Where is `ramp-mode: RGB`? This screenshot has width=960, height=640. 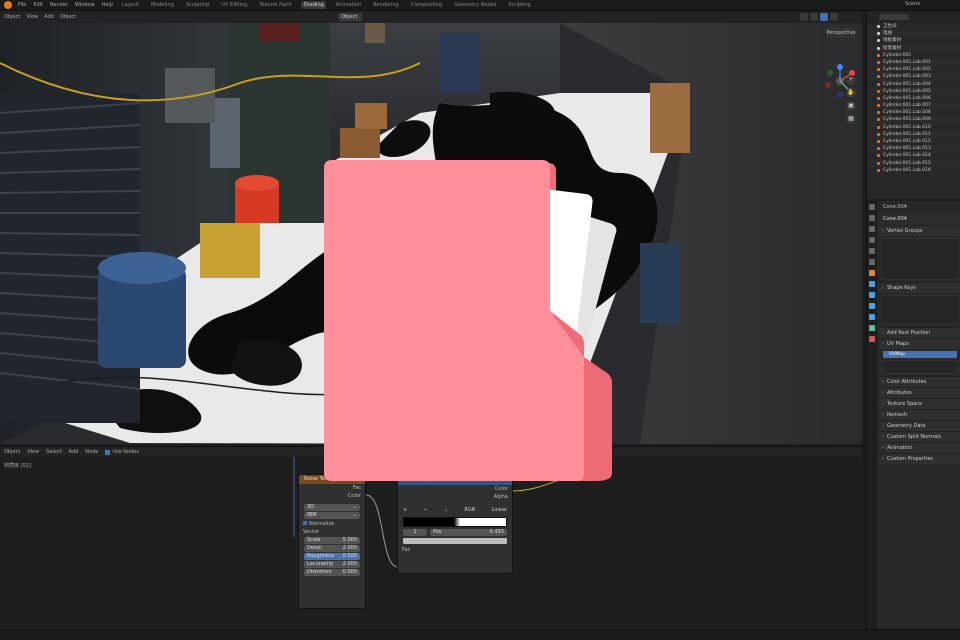
ramp-mode: RGB is located at coordinates (469, 510).